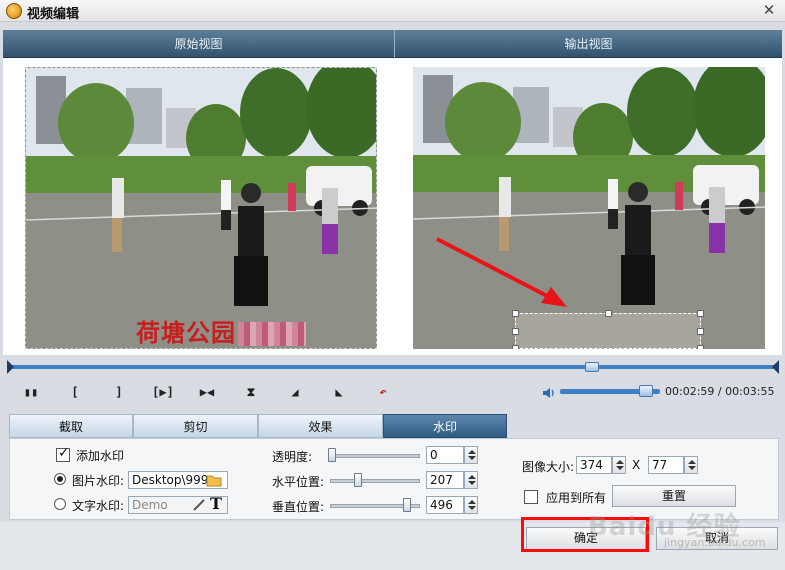 This screenshot has height=570, width=785. I want to click on timeline, so click(393, 367).